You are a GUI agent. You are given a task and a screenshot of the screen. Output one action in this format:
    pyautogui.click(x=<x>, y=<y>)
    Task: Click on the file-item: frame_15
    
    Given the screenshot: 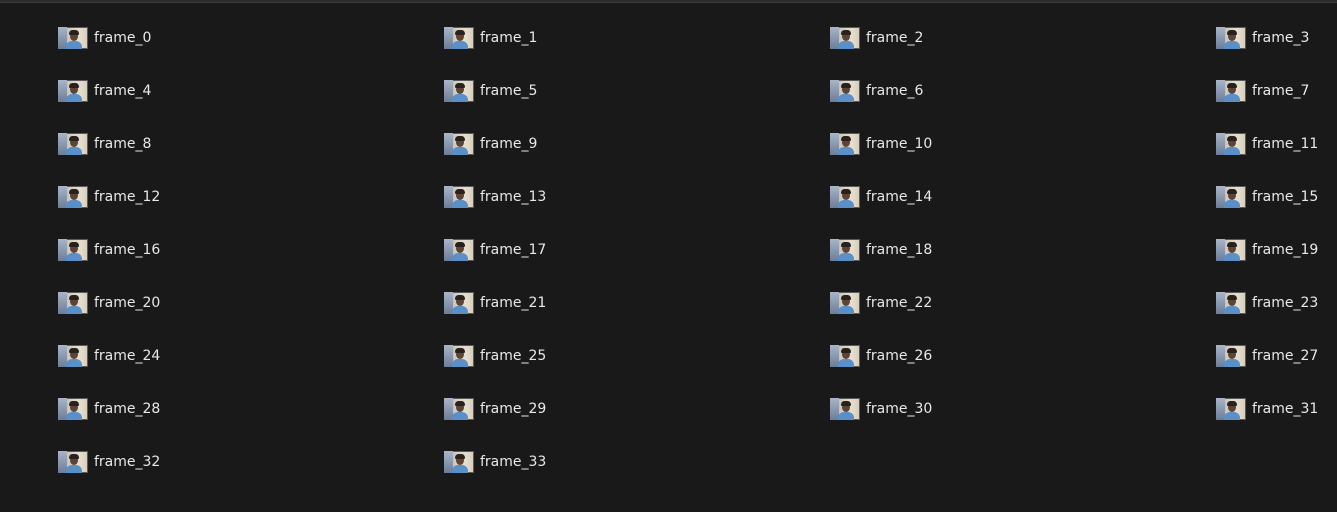 What is the action you would take?
    pyautogui.click(x=1276, y=196)
    